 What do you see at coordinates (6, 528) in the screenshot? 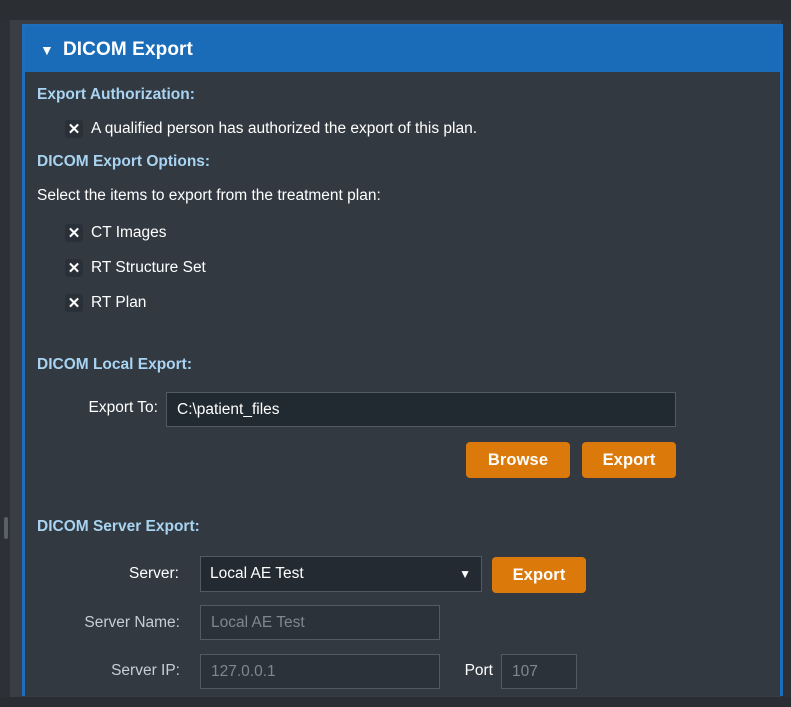
I see `splitter-grip` at bounding box center [6, 528].